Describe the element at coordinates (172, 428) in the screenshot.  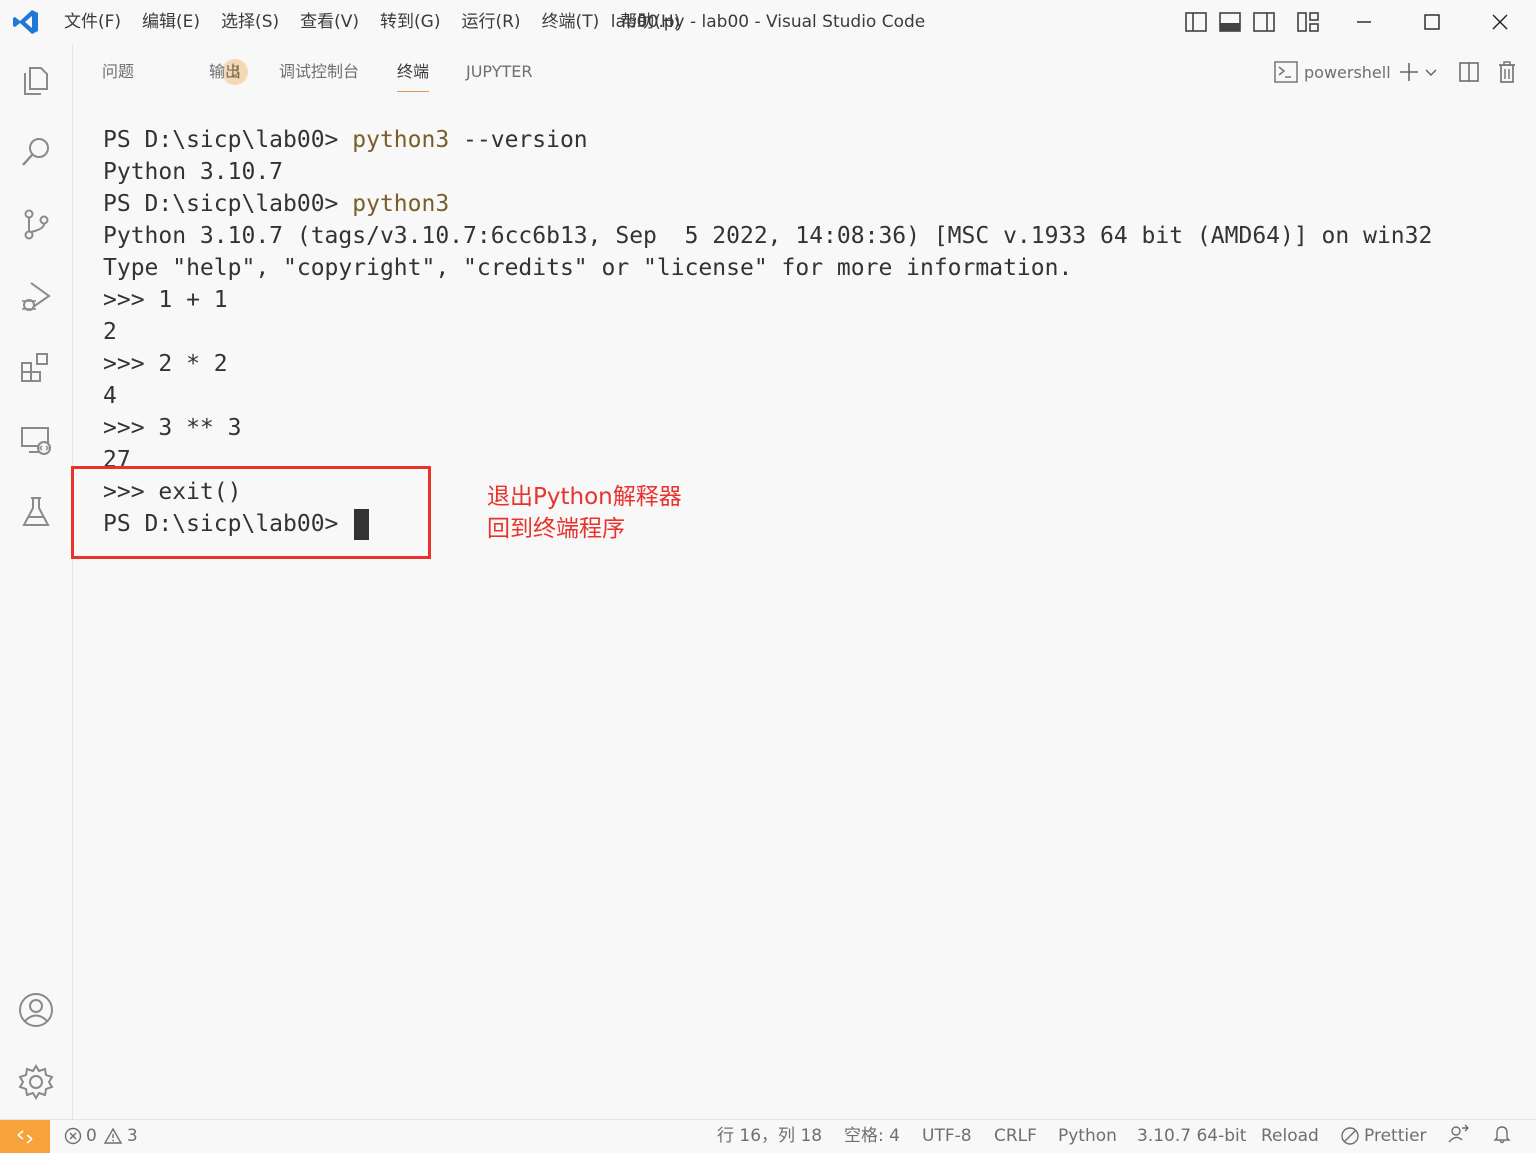
I see `terminal-line: >>> 3 ** 3` at that location.